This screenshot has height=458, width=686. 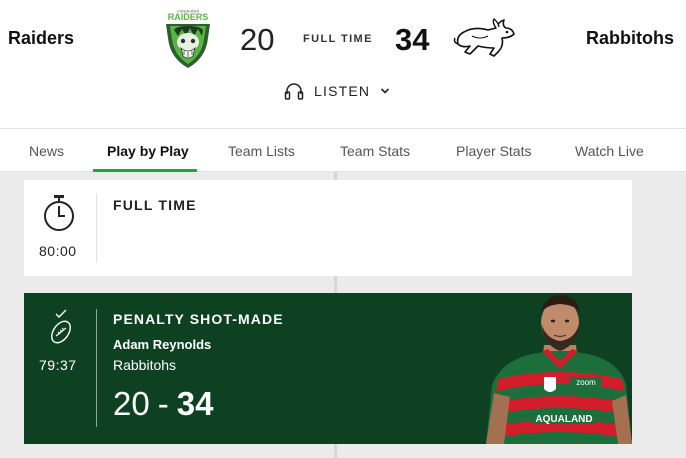 I want to click on headphones-icon, so click(x=294, y=91).